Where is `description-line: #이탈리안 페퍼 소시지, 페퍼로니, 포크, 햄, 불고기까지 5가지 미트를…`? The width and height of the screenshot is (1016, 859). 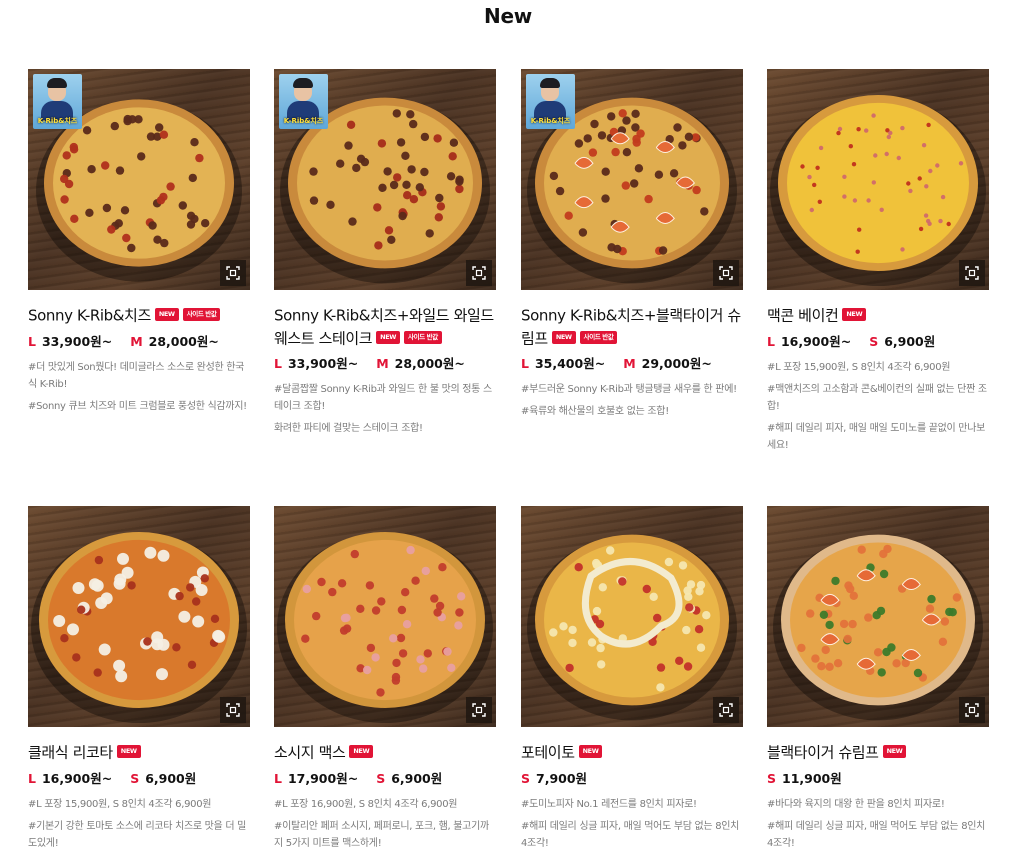
description-line: #이탈리안 페퍼 소시지, 페퍼로니, 포크, 햄, 불고기까지 5가지 미트를… is located at coordinates (381, 834).